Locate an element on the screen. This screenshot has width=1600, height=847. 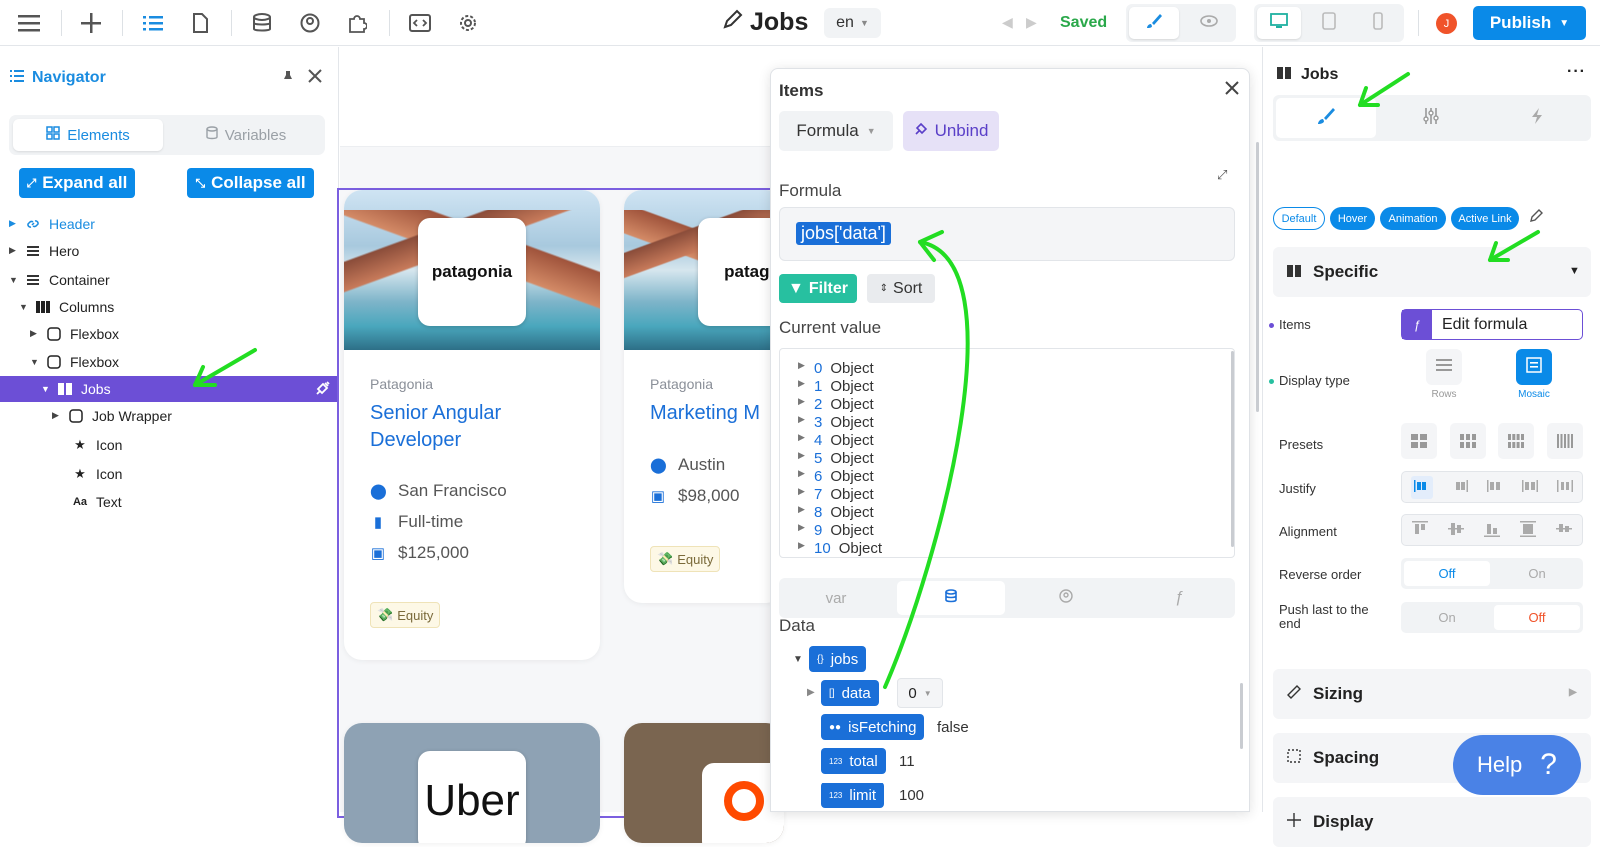
justify-start-icon is located at coordinates (1422, 487).